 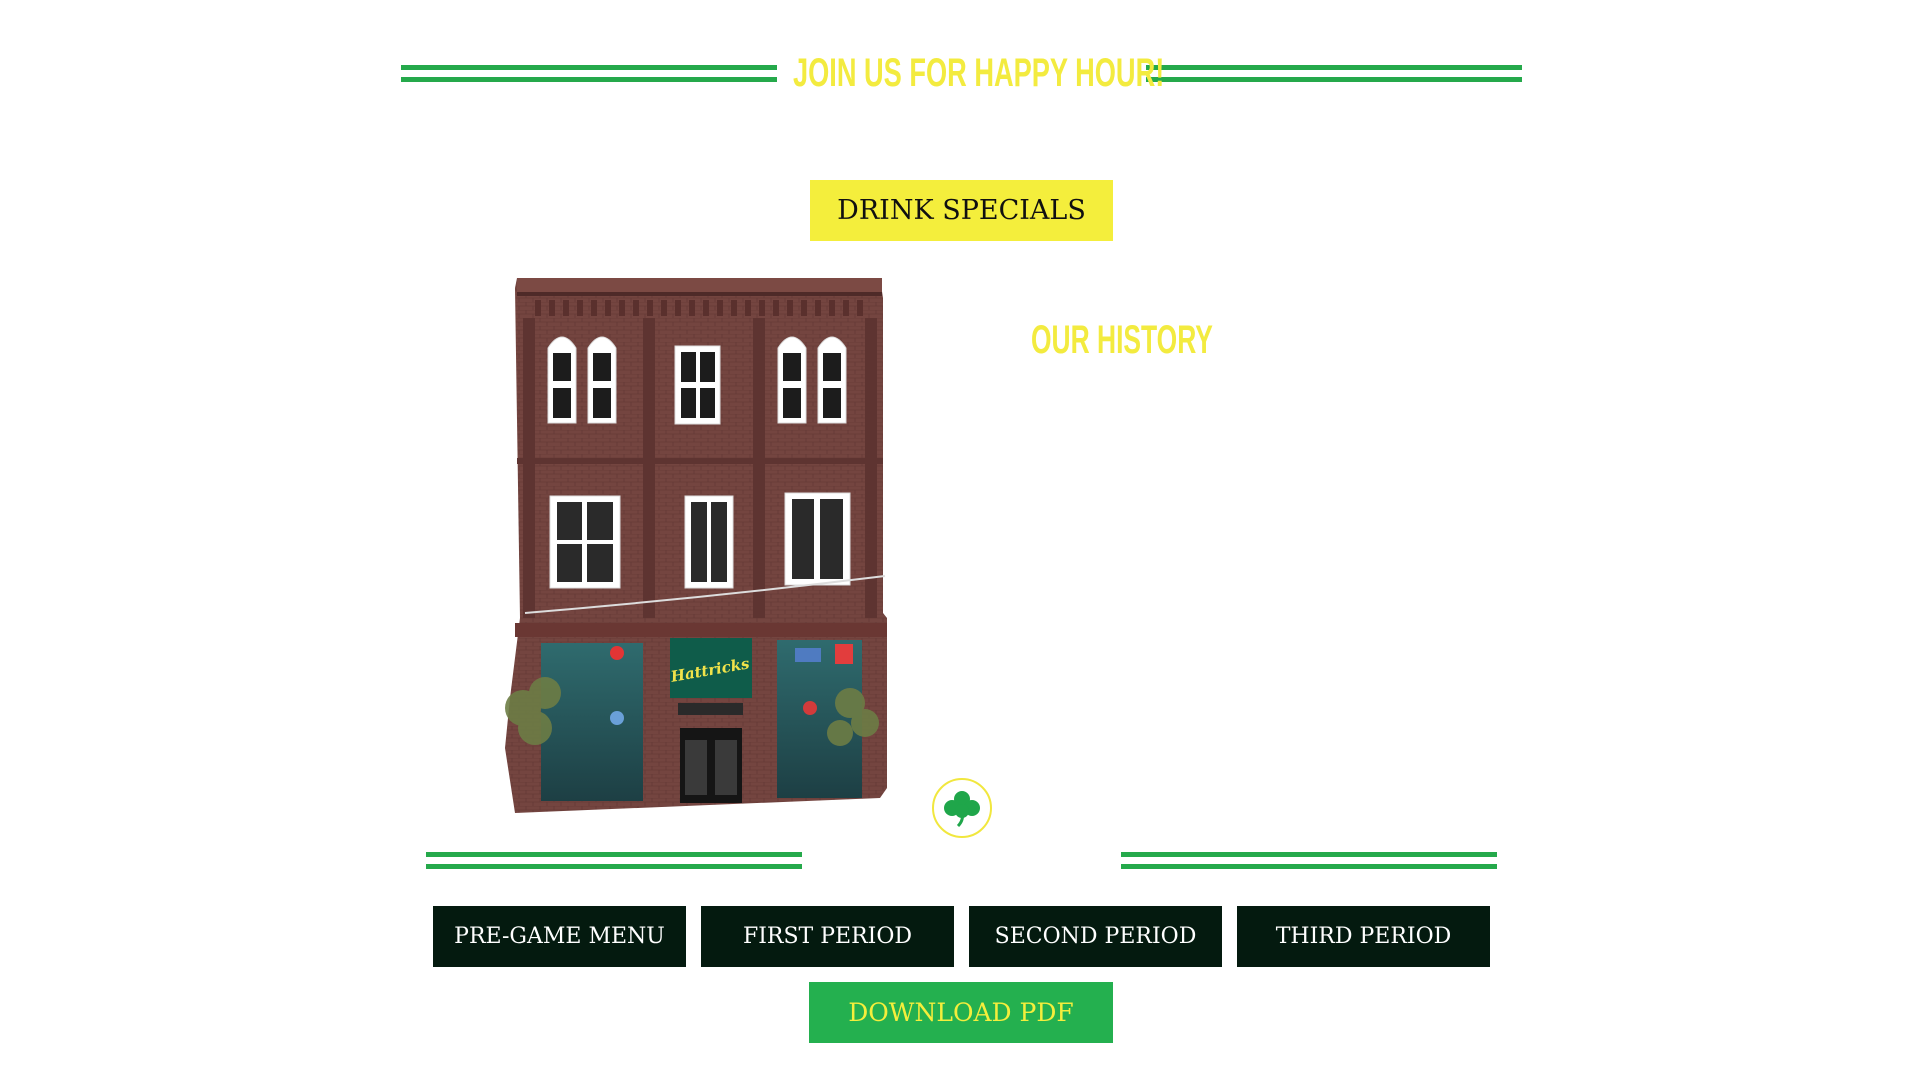 What do you see at coordinates (696, 545) in the screenshot?
I see `building-image: Hattricks` at bounding box center [696, 545].